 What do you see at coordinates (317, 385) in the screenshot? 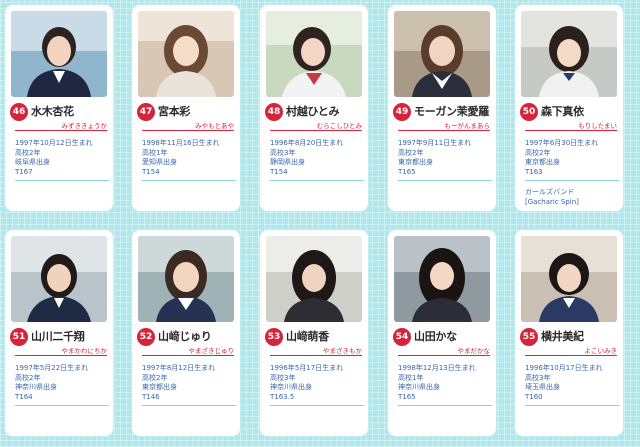
I see `member-profile: 1996年5月17日生まれ 高校3年 神奈川県出身 T163.5` at bounding box center [317, 385].